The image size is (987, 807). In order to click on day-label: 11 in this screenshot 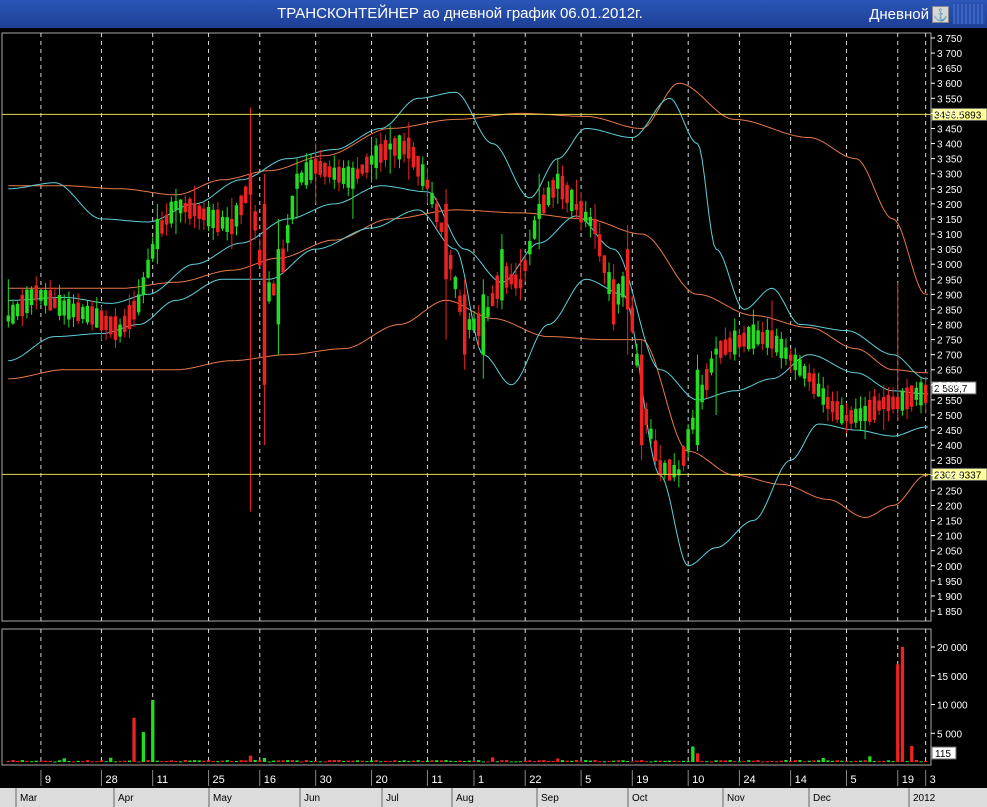, I will do `click(162, 780)`.